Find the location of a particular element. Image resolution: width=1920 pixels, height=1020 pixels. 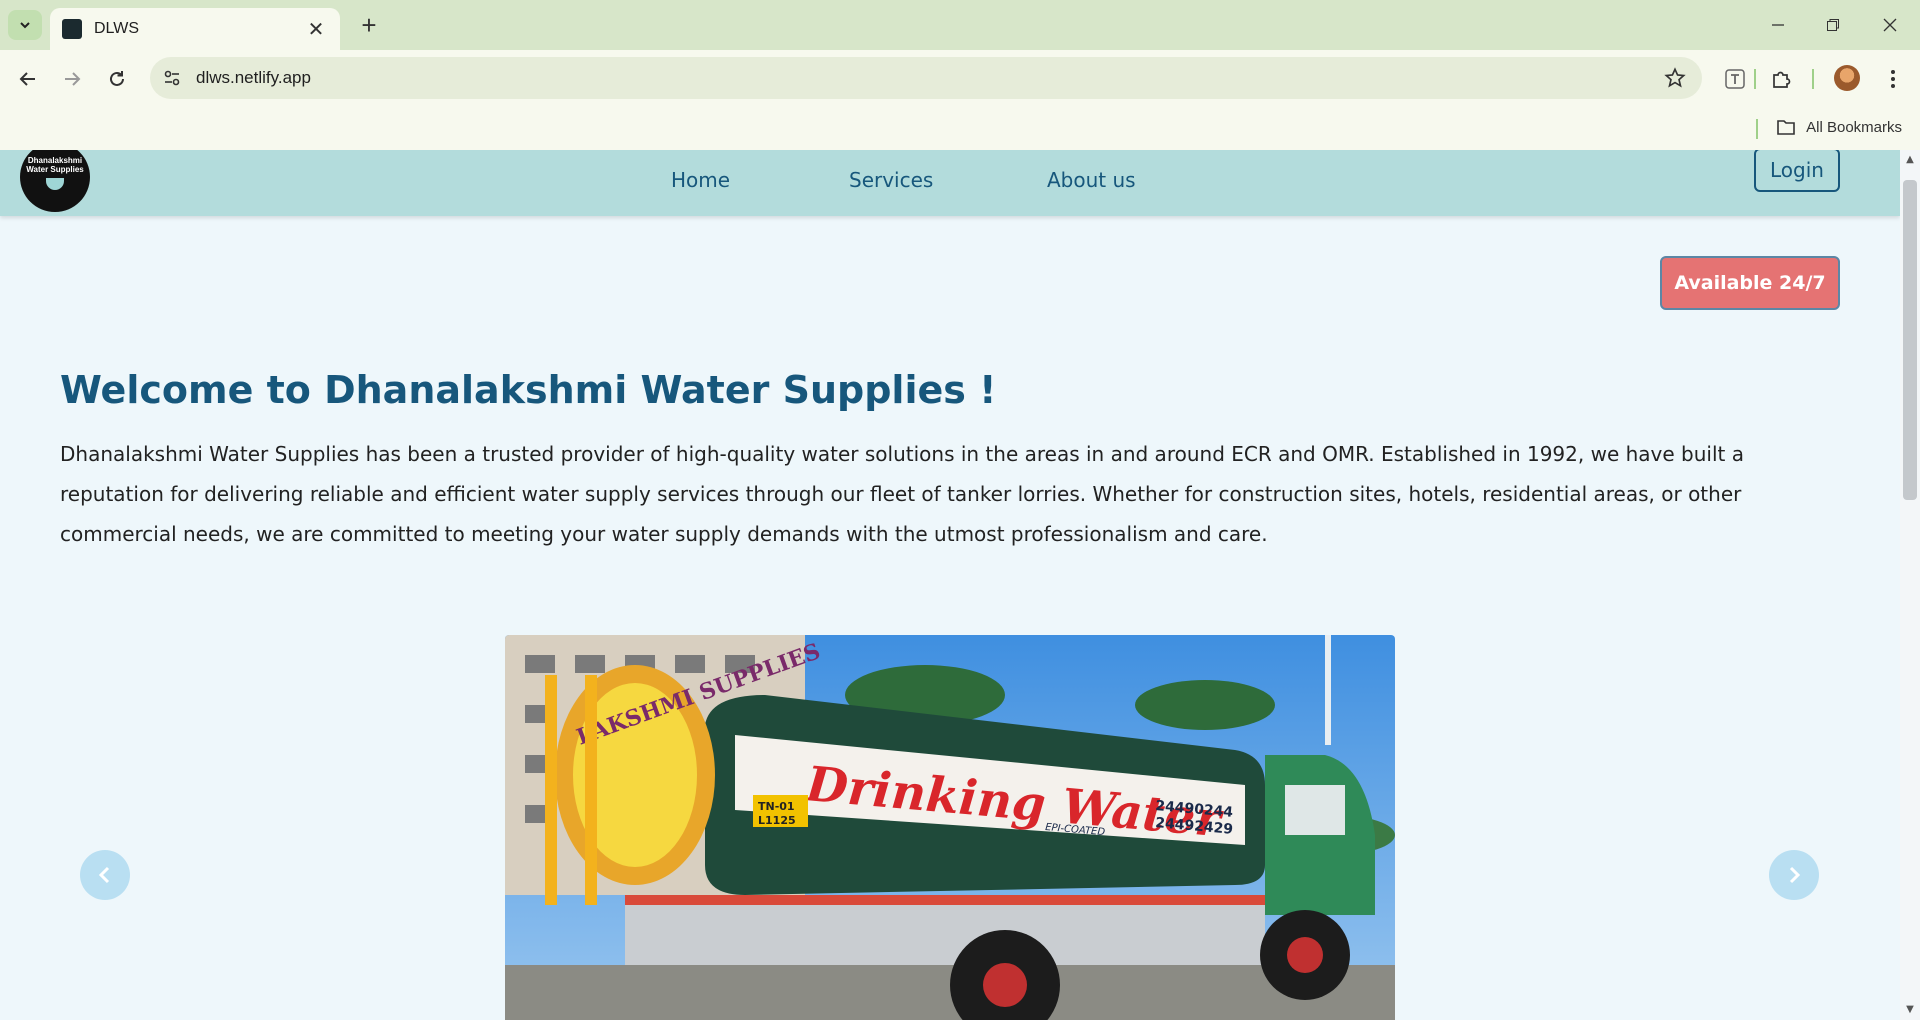

carousel-next-button is located at coordinates (1794, 875).